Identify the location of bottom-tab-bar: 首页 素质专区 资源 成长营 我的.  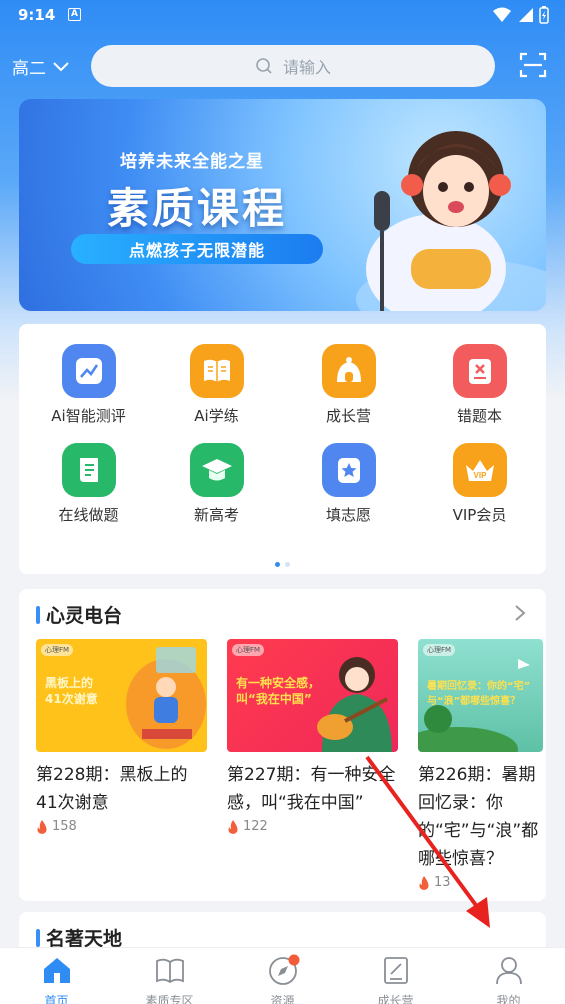
(282, 975).